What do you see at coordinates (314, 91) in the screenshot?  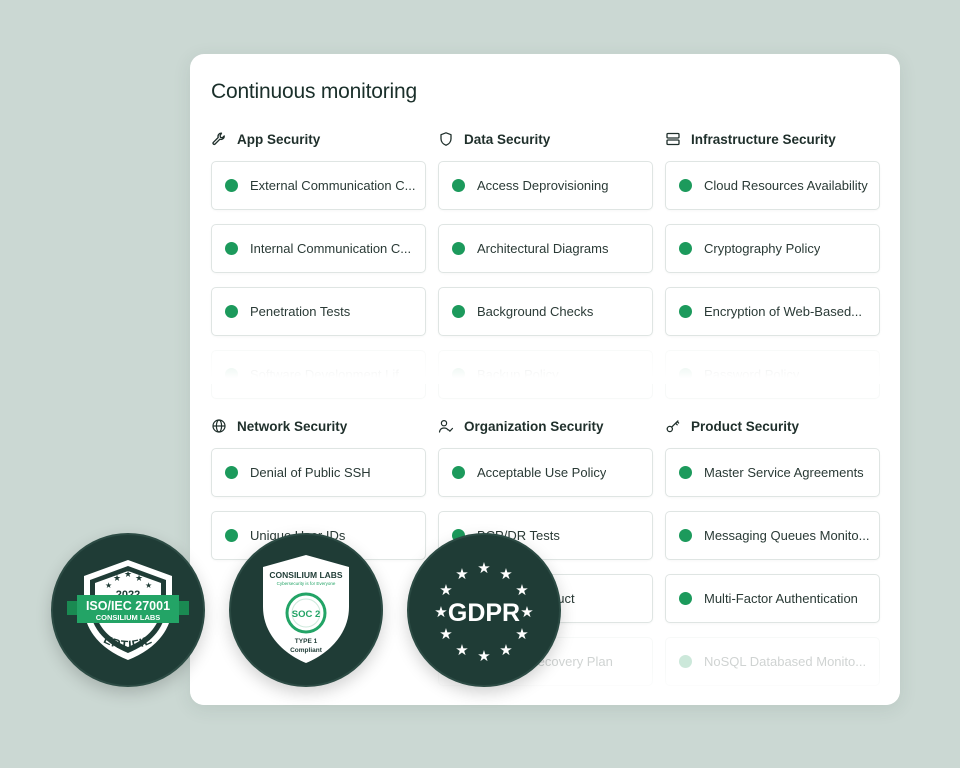 I see `page-title: Continuous monitoring` at bounding box center [314, 91].